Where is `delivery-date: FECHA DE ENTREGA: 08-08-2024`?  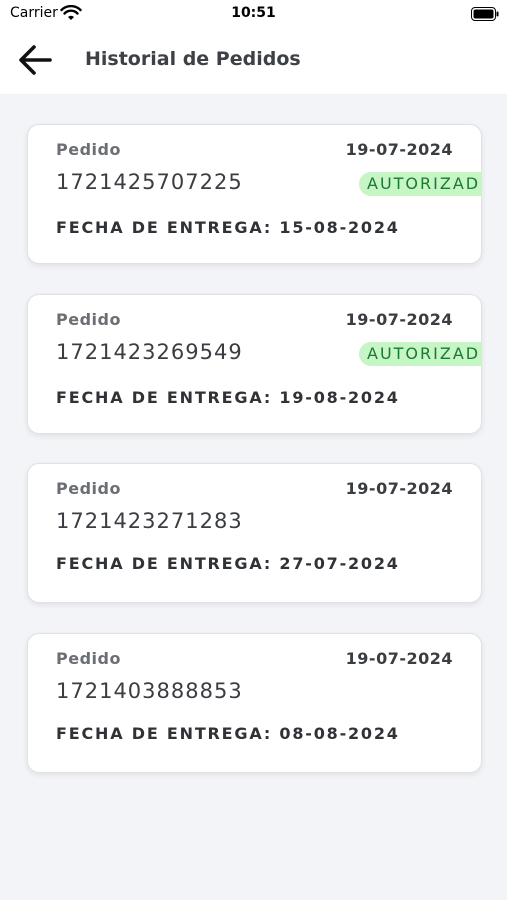 delivery-date: FECHA DE ENTREGA: 08-08-2024 is located at coordinates (228, 733).